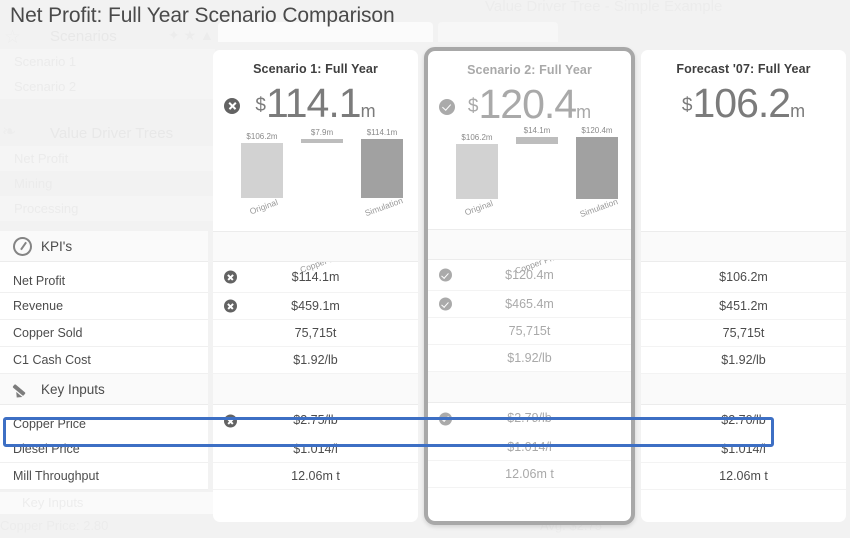 Image resolution: width=850 pixels, height=538 pixels. What do you see at coordinates (107, 61) in the screenshot?
I see `background-sidebar-item-scenario-1: Scenario 1` at bounding box center [107, 61].